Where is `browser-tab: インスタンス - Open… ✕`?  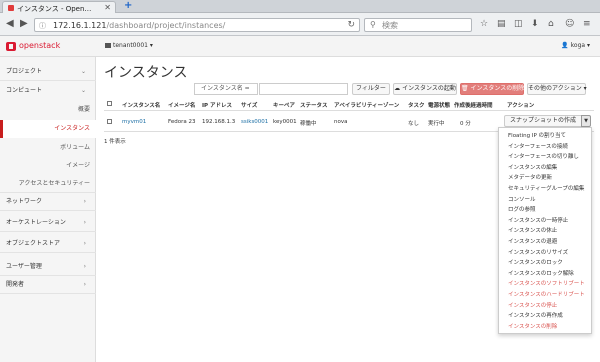
browser-tab: インスタンス - Open… ✕ is located at coordinates (59, 7).